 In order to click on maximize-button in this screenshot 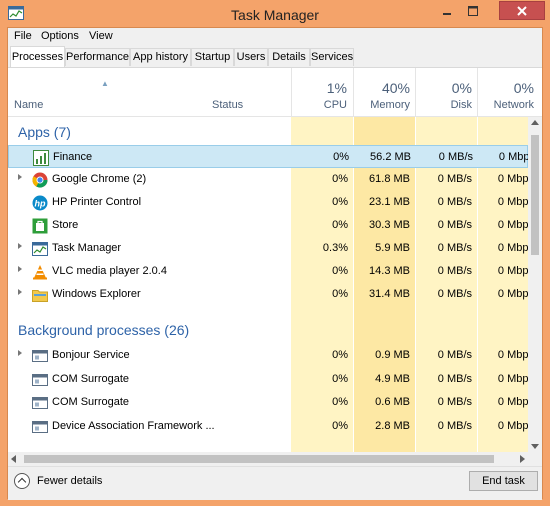, I will do `click(473, 10)`.